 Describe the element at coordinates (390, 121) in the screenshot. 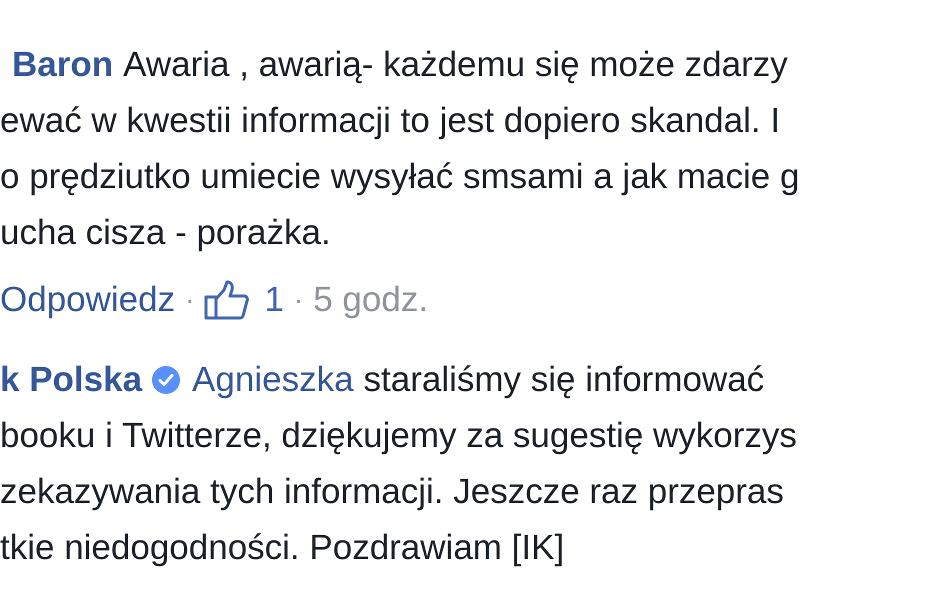

I see `comment-text-line: ewać w kwestii informacji to jest dopiero skandal. I` at that location.